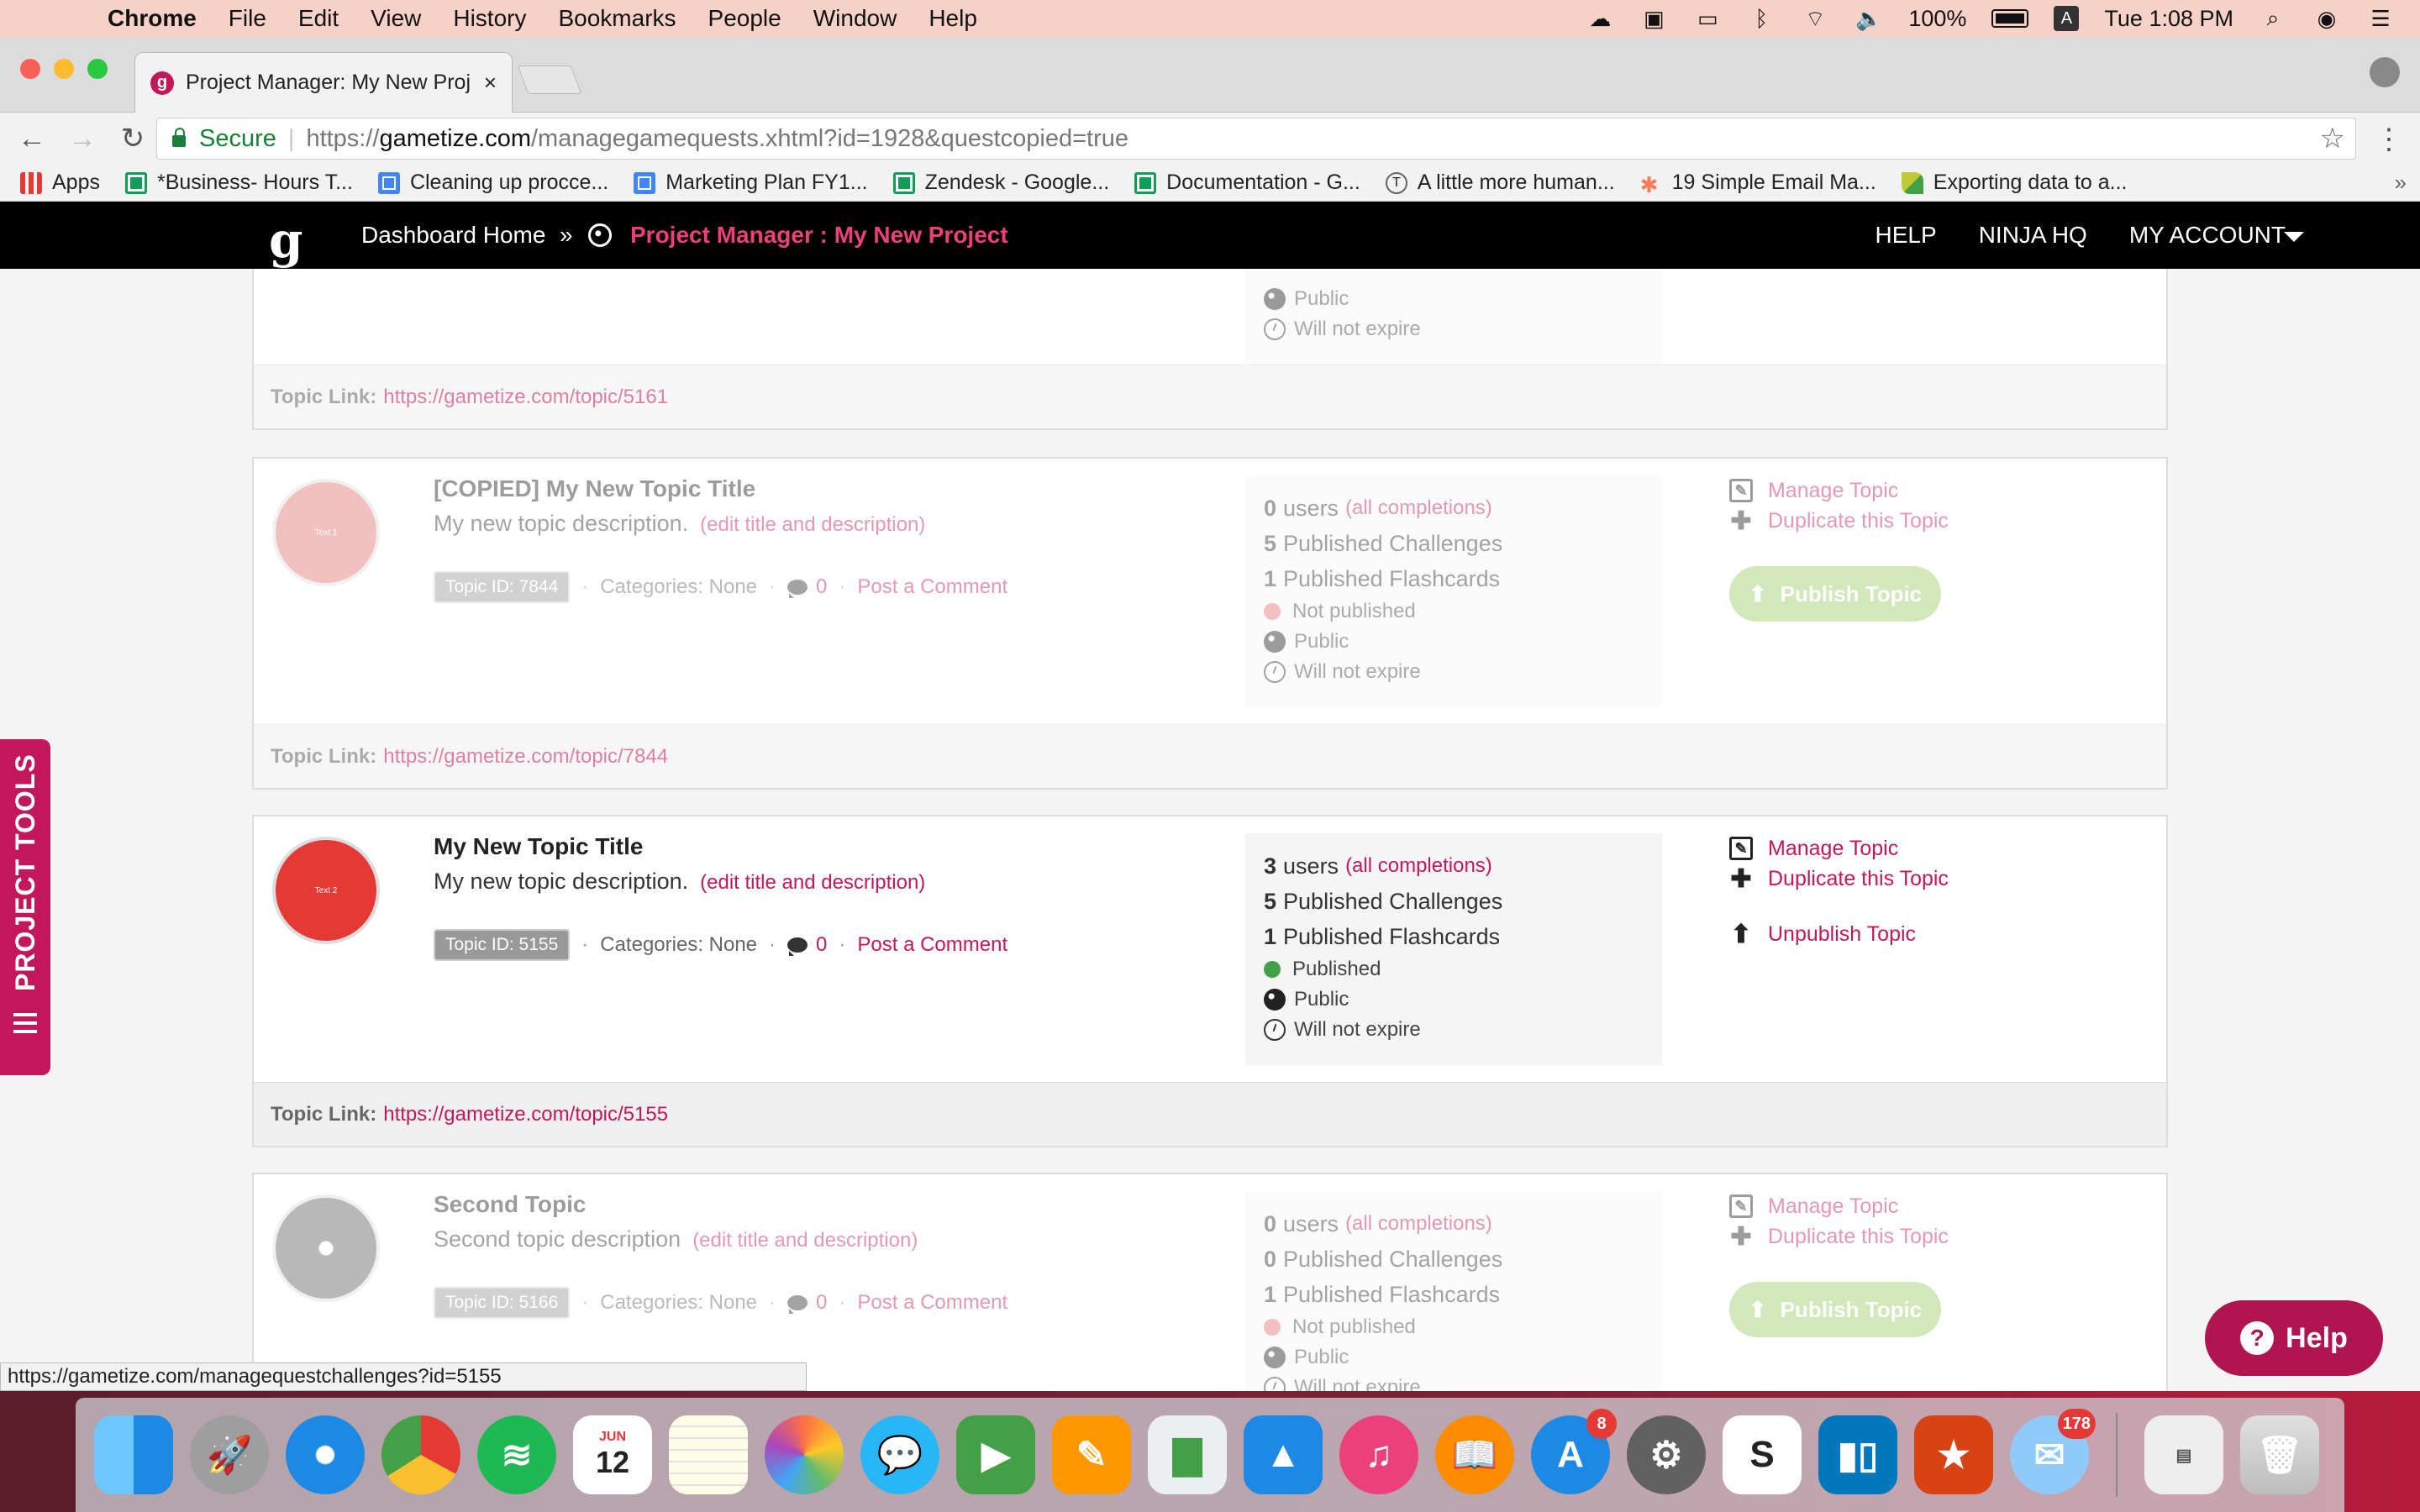 This screenshot has width=2420, height=1512. What do you see at coordinates (325, 1454) in the screenshot?
I see `safari-icon` at bounding box center [325, 1454].